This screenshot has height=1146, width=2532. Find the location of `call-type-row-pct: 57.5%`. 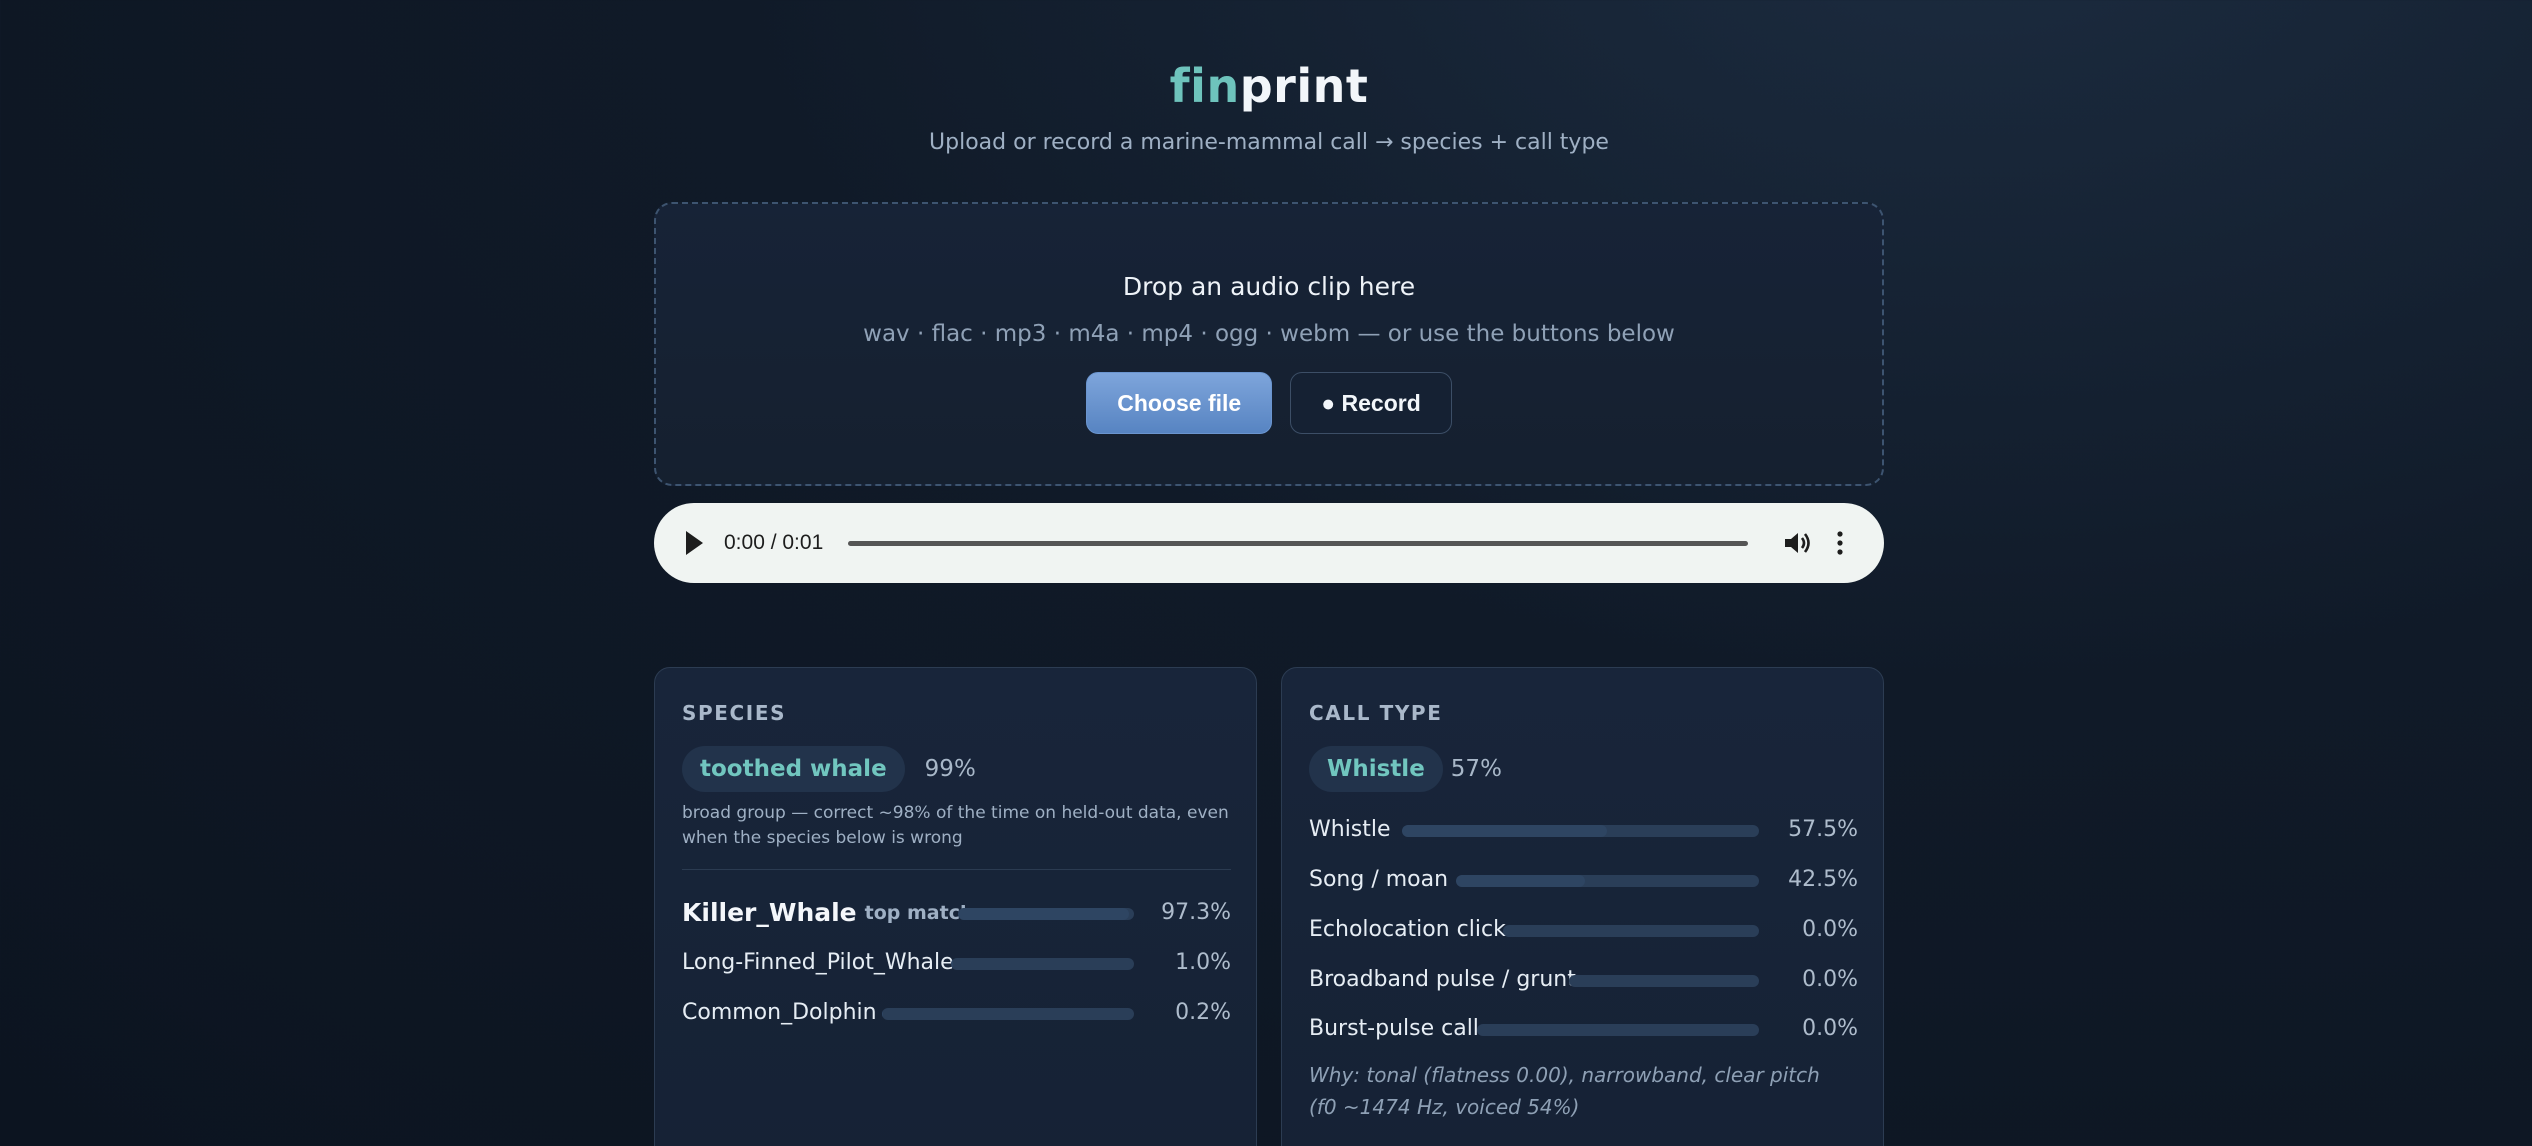

call-type-row-pct: 57.5% is located at coordinates (1823, 829).